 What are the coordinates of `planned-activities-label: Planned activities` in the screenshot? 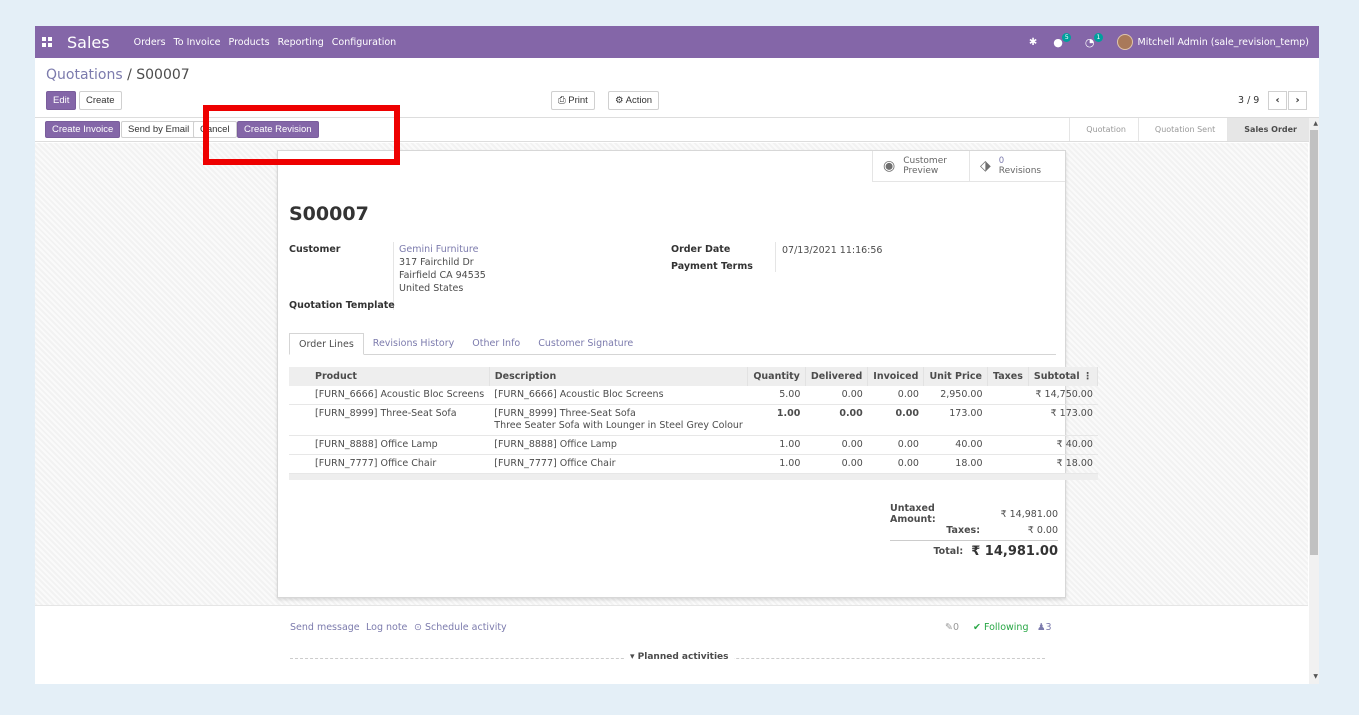 It's located at (683, 657).